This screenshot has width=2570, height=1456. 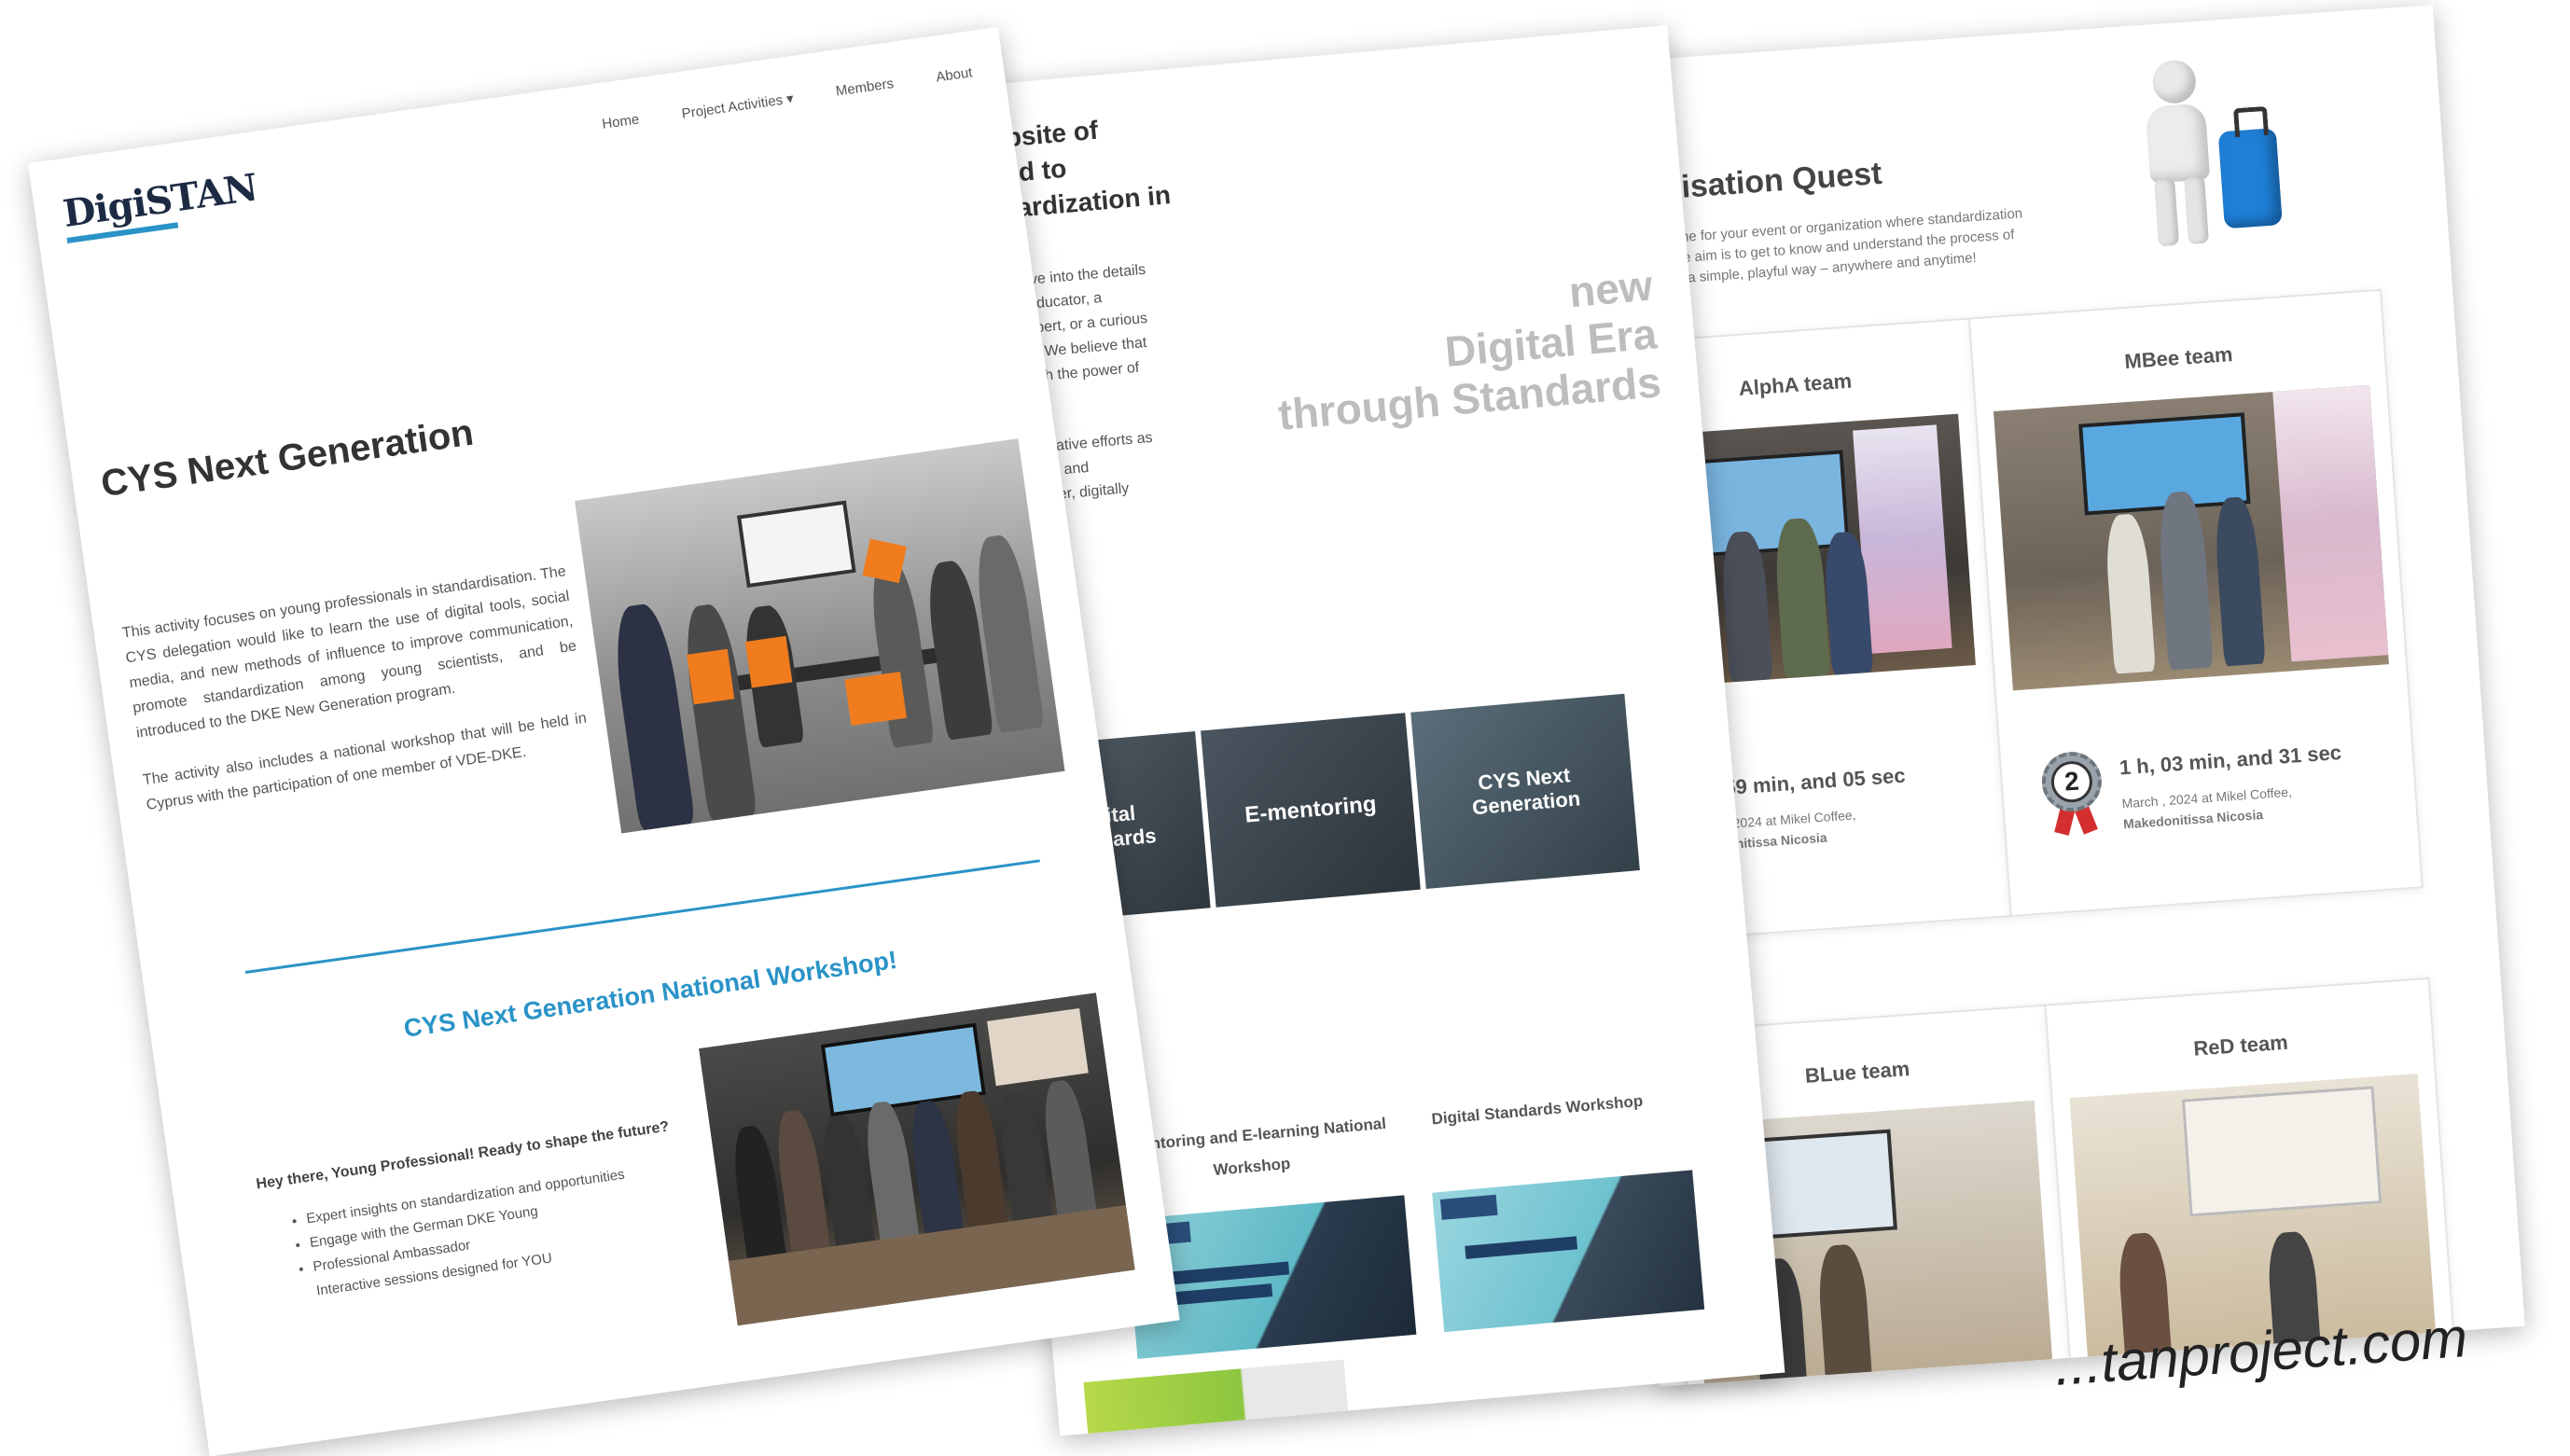 I want to click on nav-members: Members, so click(x=865, y=88).